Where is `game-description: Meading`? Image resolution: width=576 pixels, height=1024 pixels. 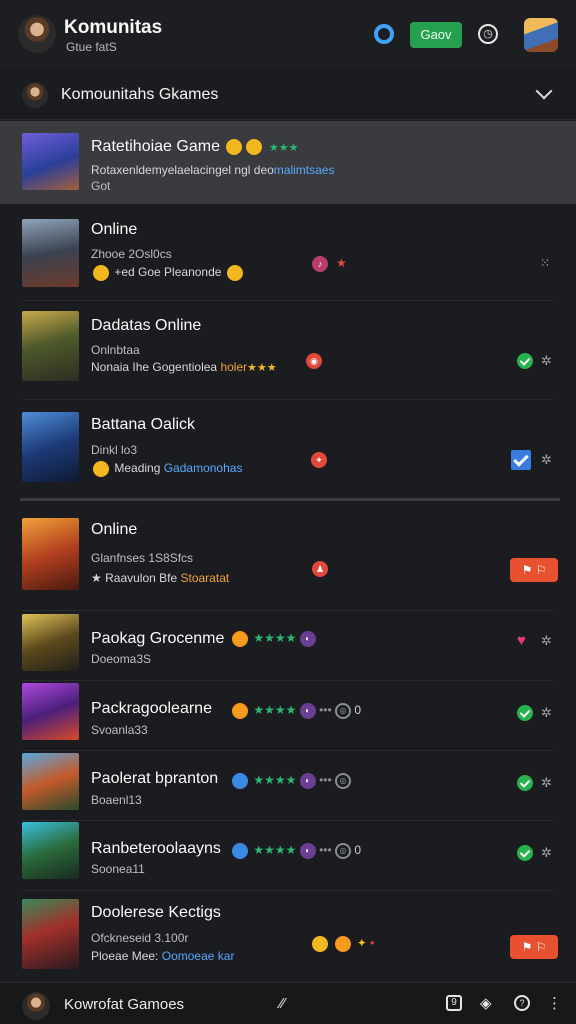 game-description: Meading is located at coordinates (137, 468).